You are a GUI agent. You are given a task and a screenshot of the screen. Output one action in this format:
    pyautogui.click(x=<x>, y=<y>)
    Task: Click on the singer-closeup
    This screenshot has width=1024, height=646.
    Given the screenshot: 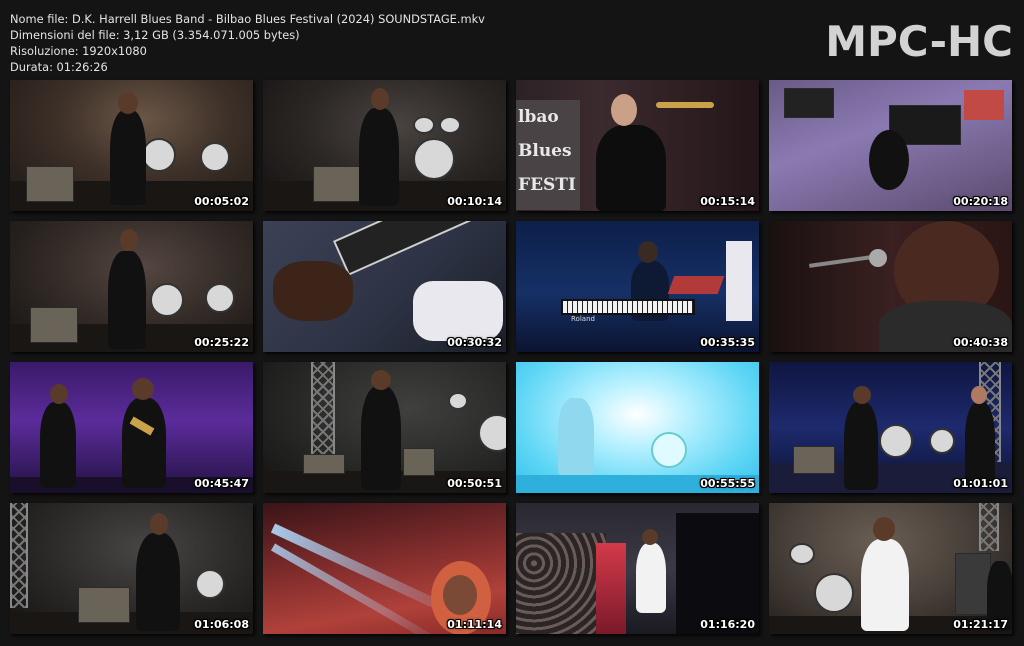 What is the action you would take?
    pyautogui.click(x=890, y=286)
    